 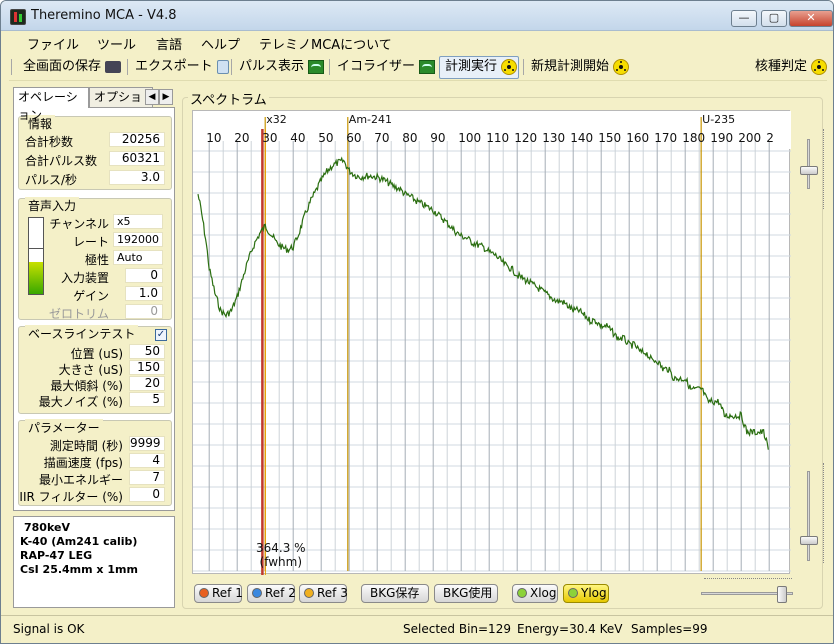 I want to click on start-measure-content: 計測実行, so click(x=481, y=68).